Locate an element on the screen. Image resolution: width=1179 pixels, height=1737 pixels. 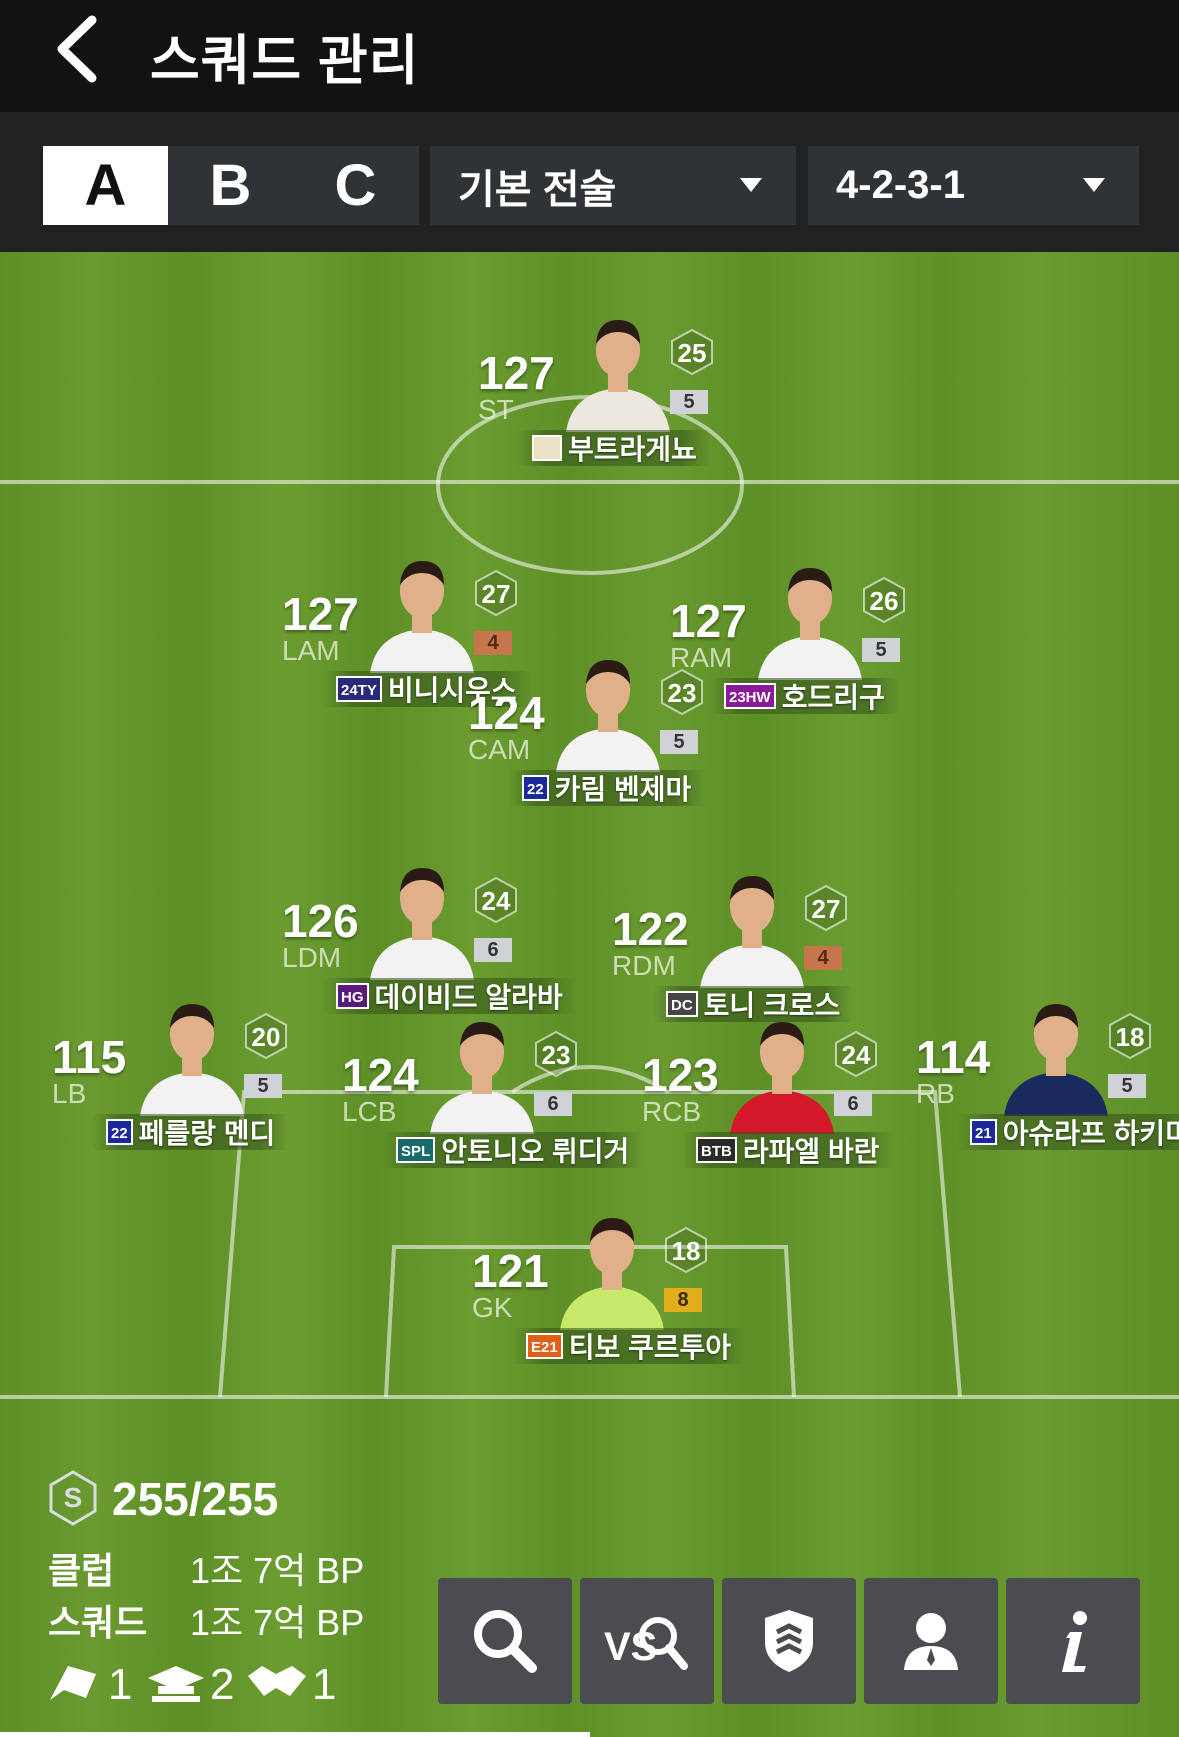
player-nameplate: 22 카림 벤제마 is located at coordinates (607, 788).